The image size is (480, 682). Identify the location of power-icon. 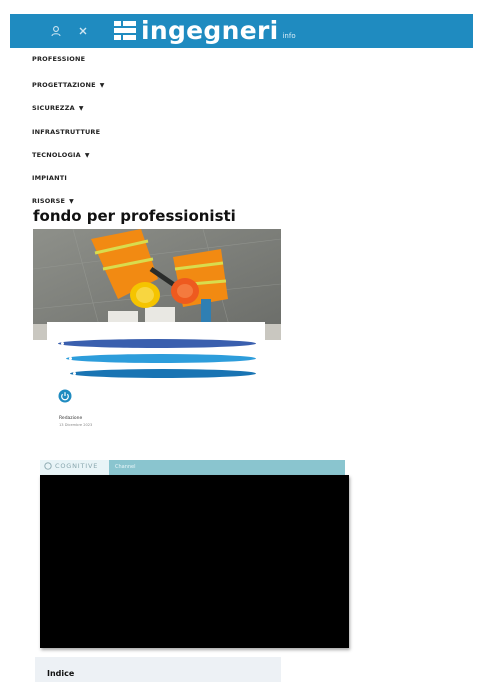
(65, 396).